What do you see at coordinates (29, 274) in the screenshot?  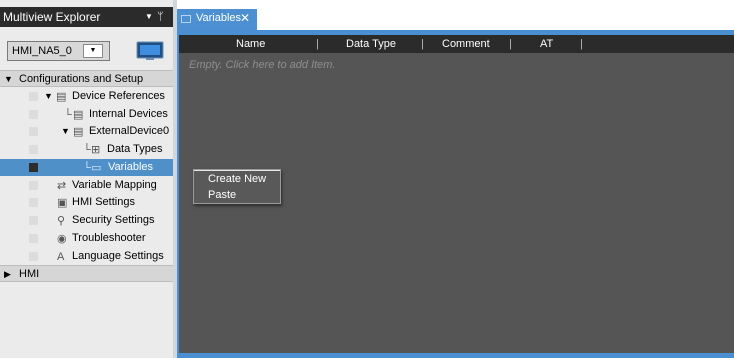 I see `tree-label: HMI` at bounding box center [29, 274].